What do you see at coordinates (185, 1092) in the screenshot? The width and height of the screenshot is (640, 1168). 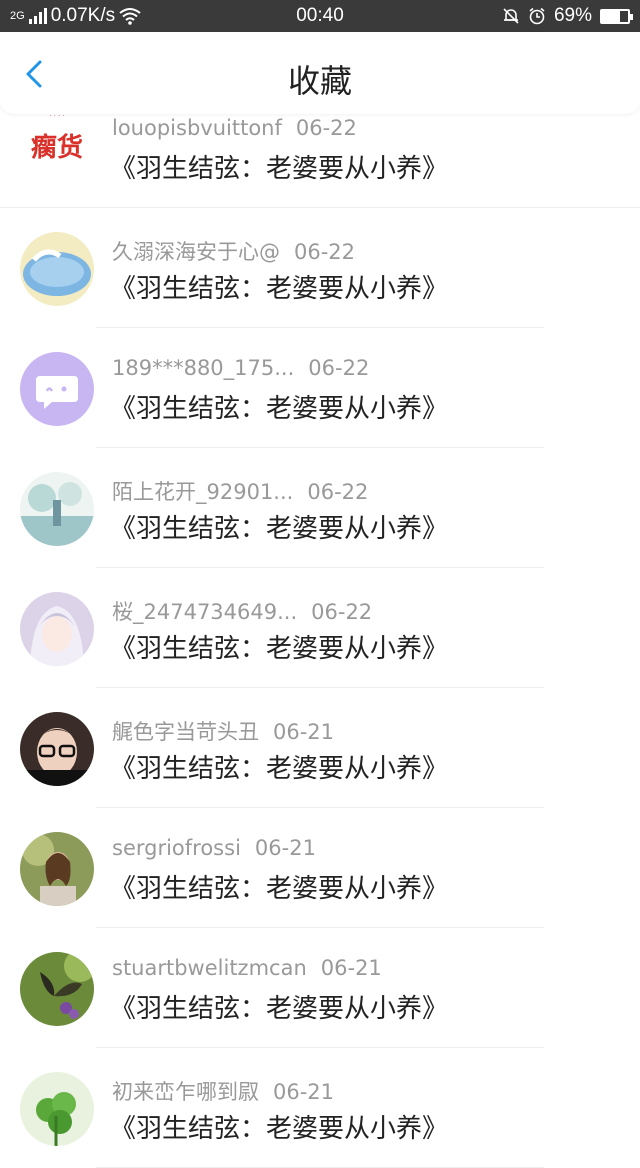 I see `username: 初来峦乍哪到叞` at bounding box center [185, 1092].